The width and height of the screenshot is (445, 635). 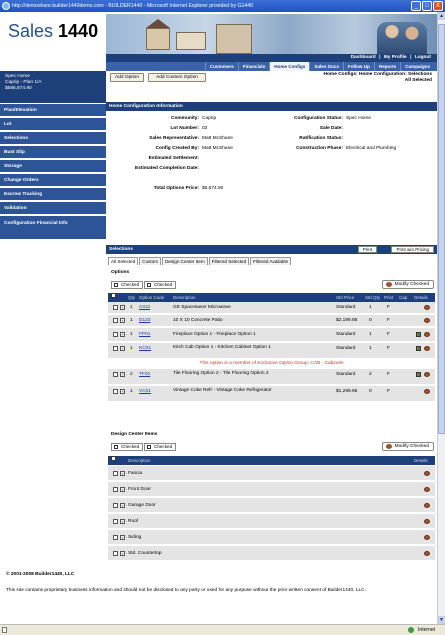 I want to click on subtab-custom: Custom, so click(x=150, y=261).